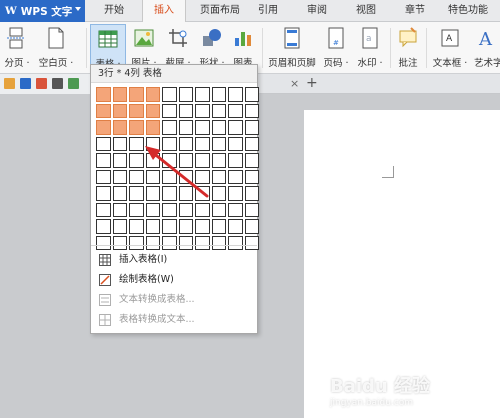 This screenshot has width=500, height=418. I want to click on tab-review: 审阅, so click(317, 11).